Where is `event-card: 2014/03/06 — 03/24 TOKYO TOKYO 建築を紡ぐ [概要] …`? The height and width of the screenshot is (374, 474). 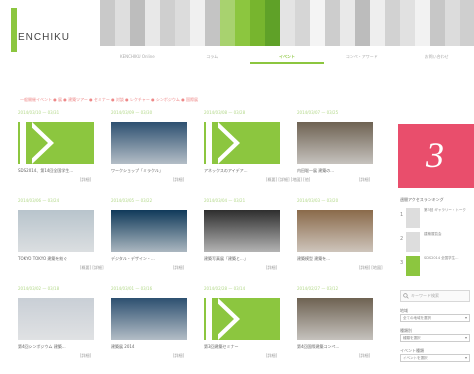 event-card: 2014/03/06 — 03/24 TOKYO TOKYO 建築を紡ぐ [概要] … is located at coordinates (63, 238).